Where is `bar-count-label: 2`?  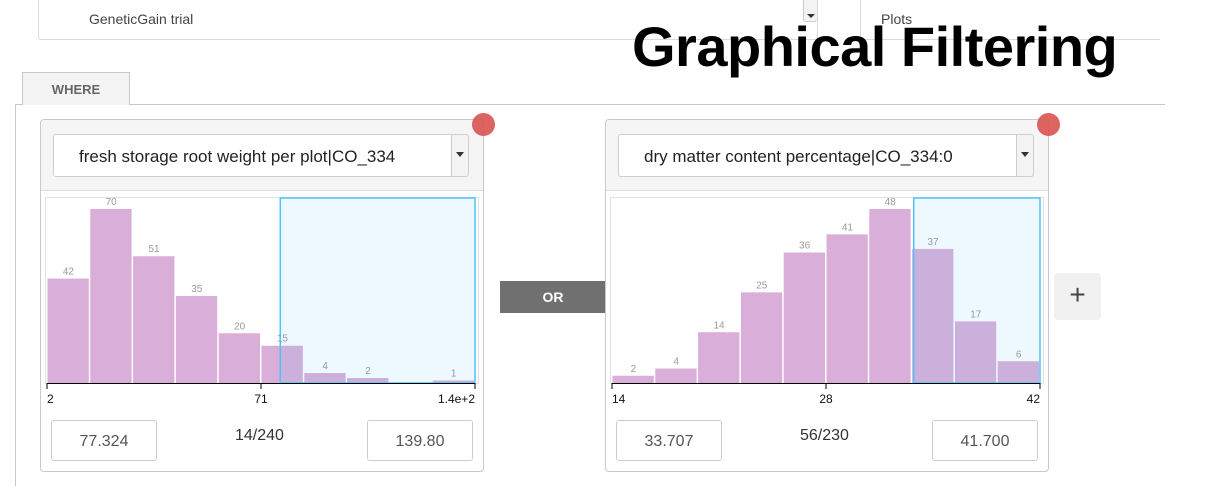 bar-count-label: 2 is located at coordinates (634, 369).